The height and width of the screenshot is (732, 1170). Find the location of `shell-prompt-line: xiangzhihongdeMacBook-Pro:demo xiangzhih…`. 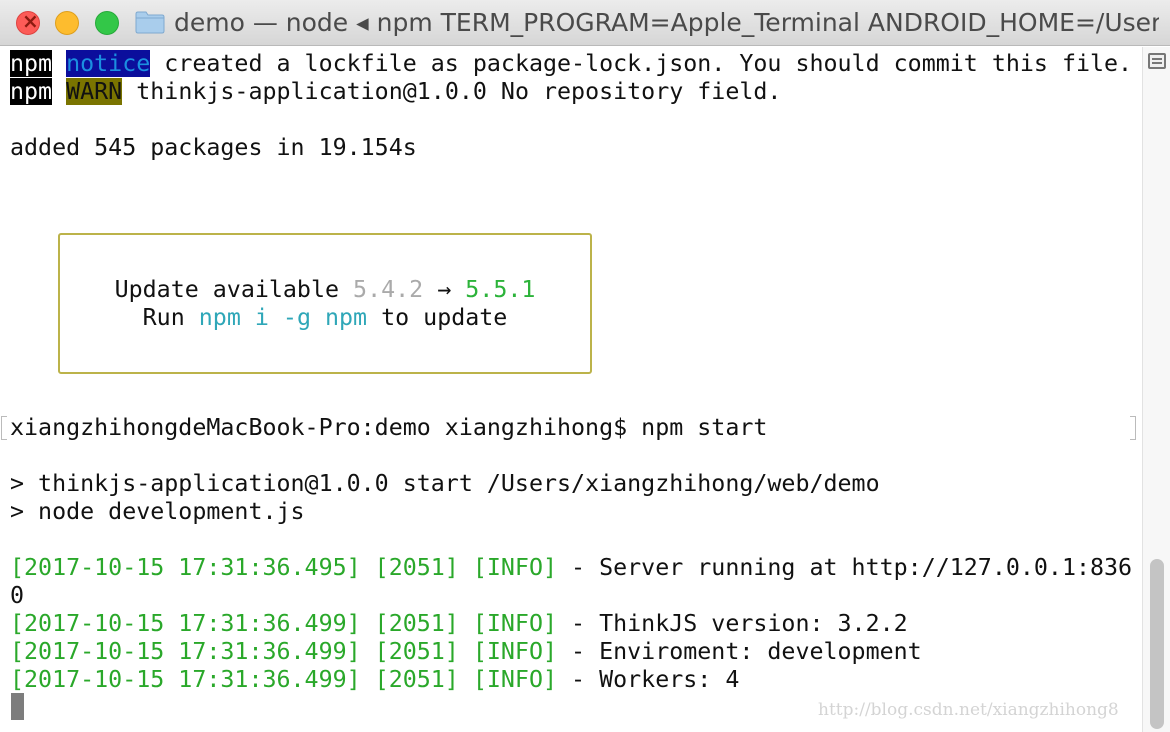

shell-prompt-line: xiangzhihongdeMacBook-Pro:demo xiangzhih… is located at coordinates (389, 427).